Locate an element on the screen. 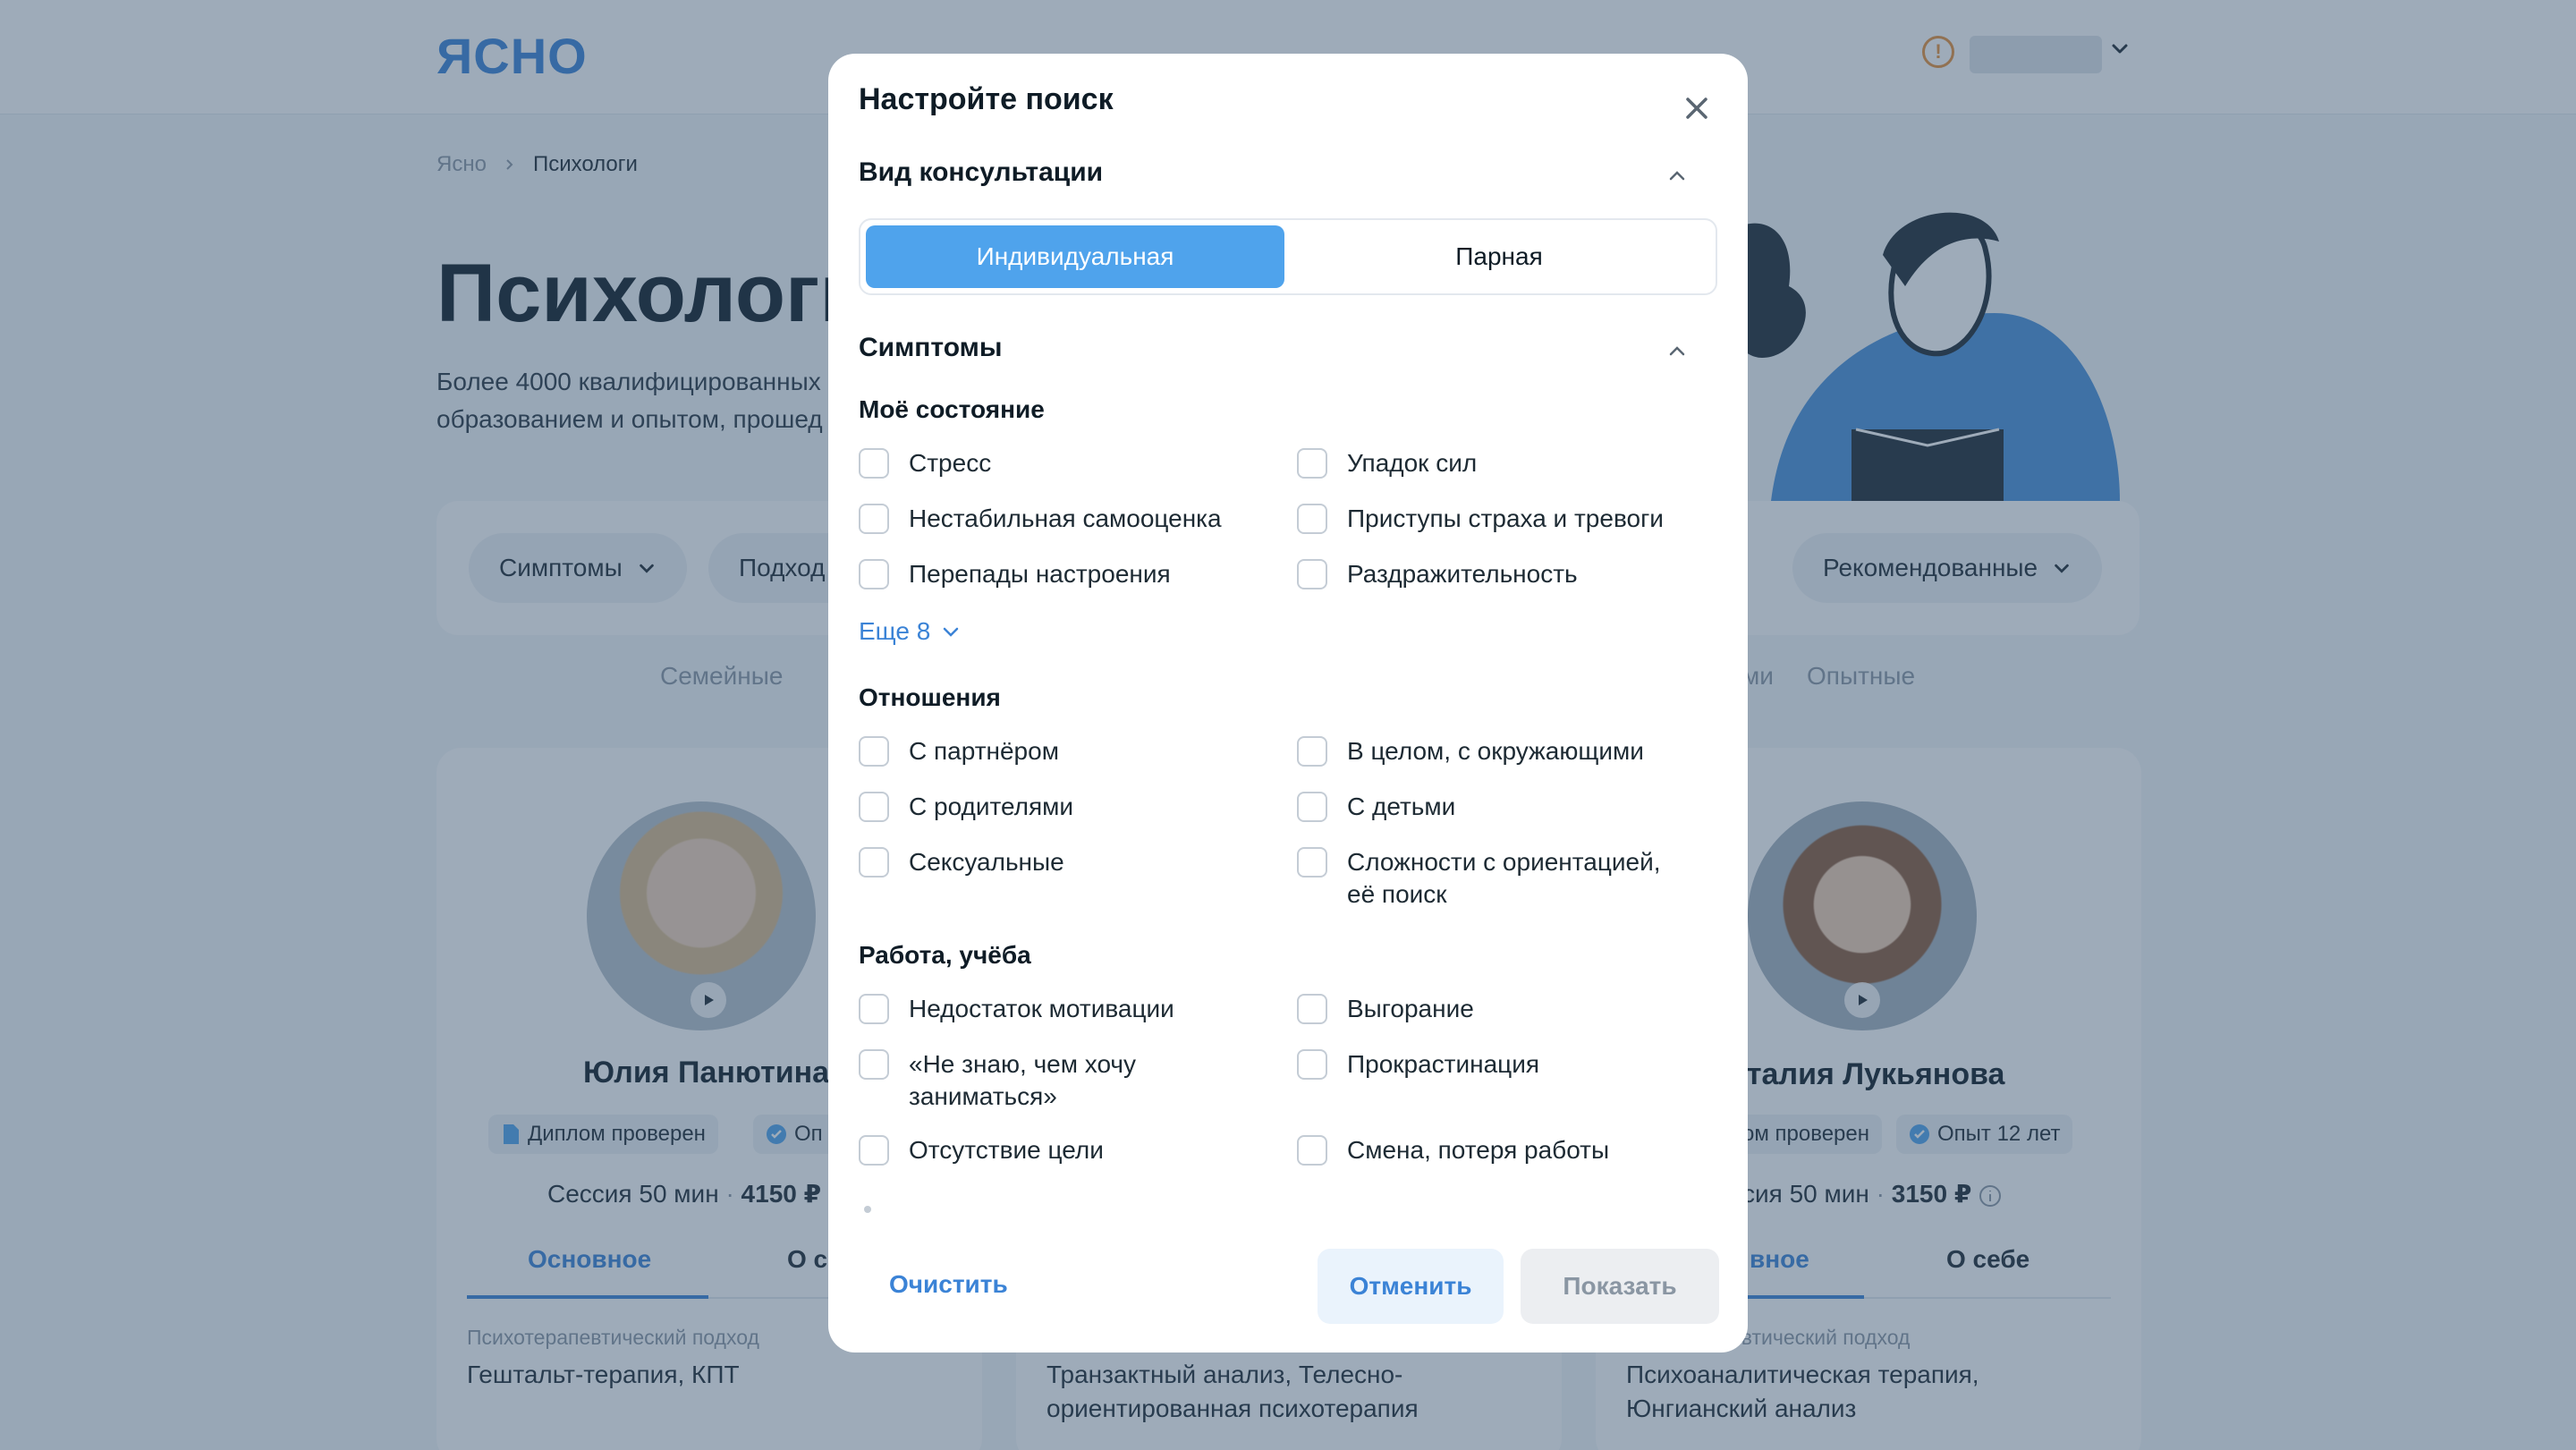 The height and width of the screenshot is (1450, 2576). checkbox-label: Прокрастинация is located at coordinates (1443, 1064).